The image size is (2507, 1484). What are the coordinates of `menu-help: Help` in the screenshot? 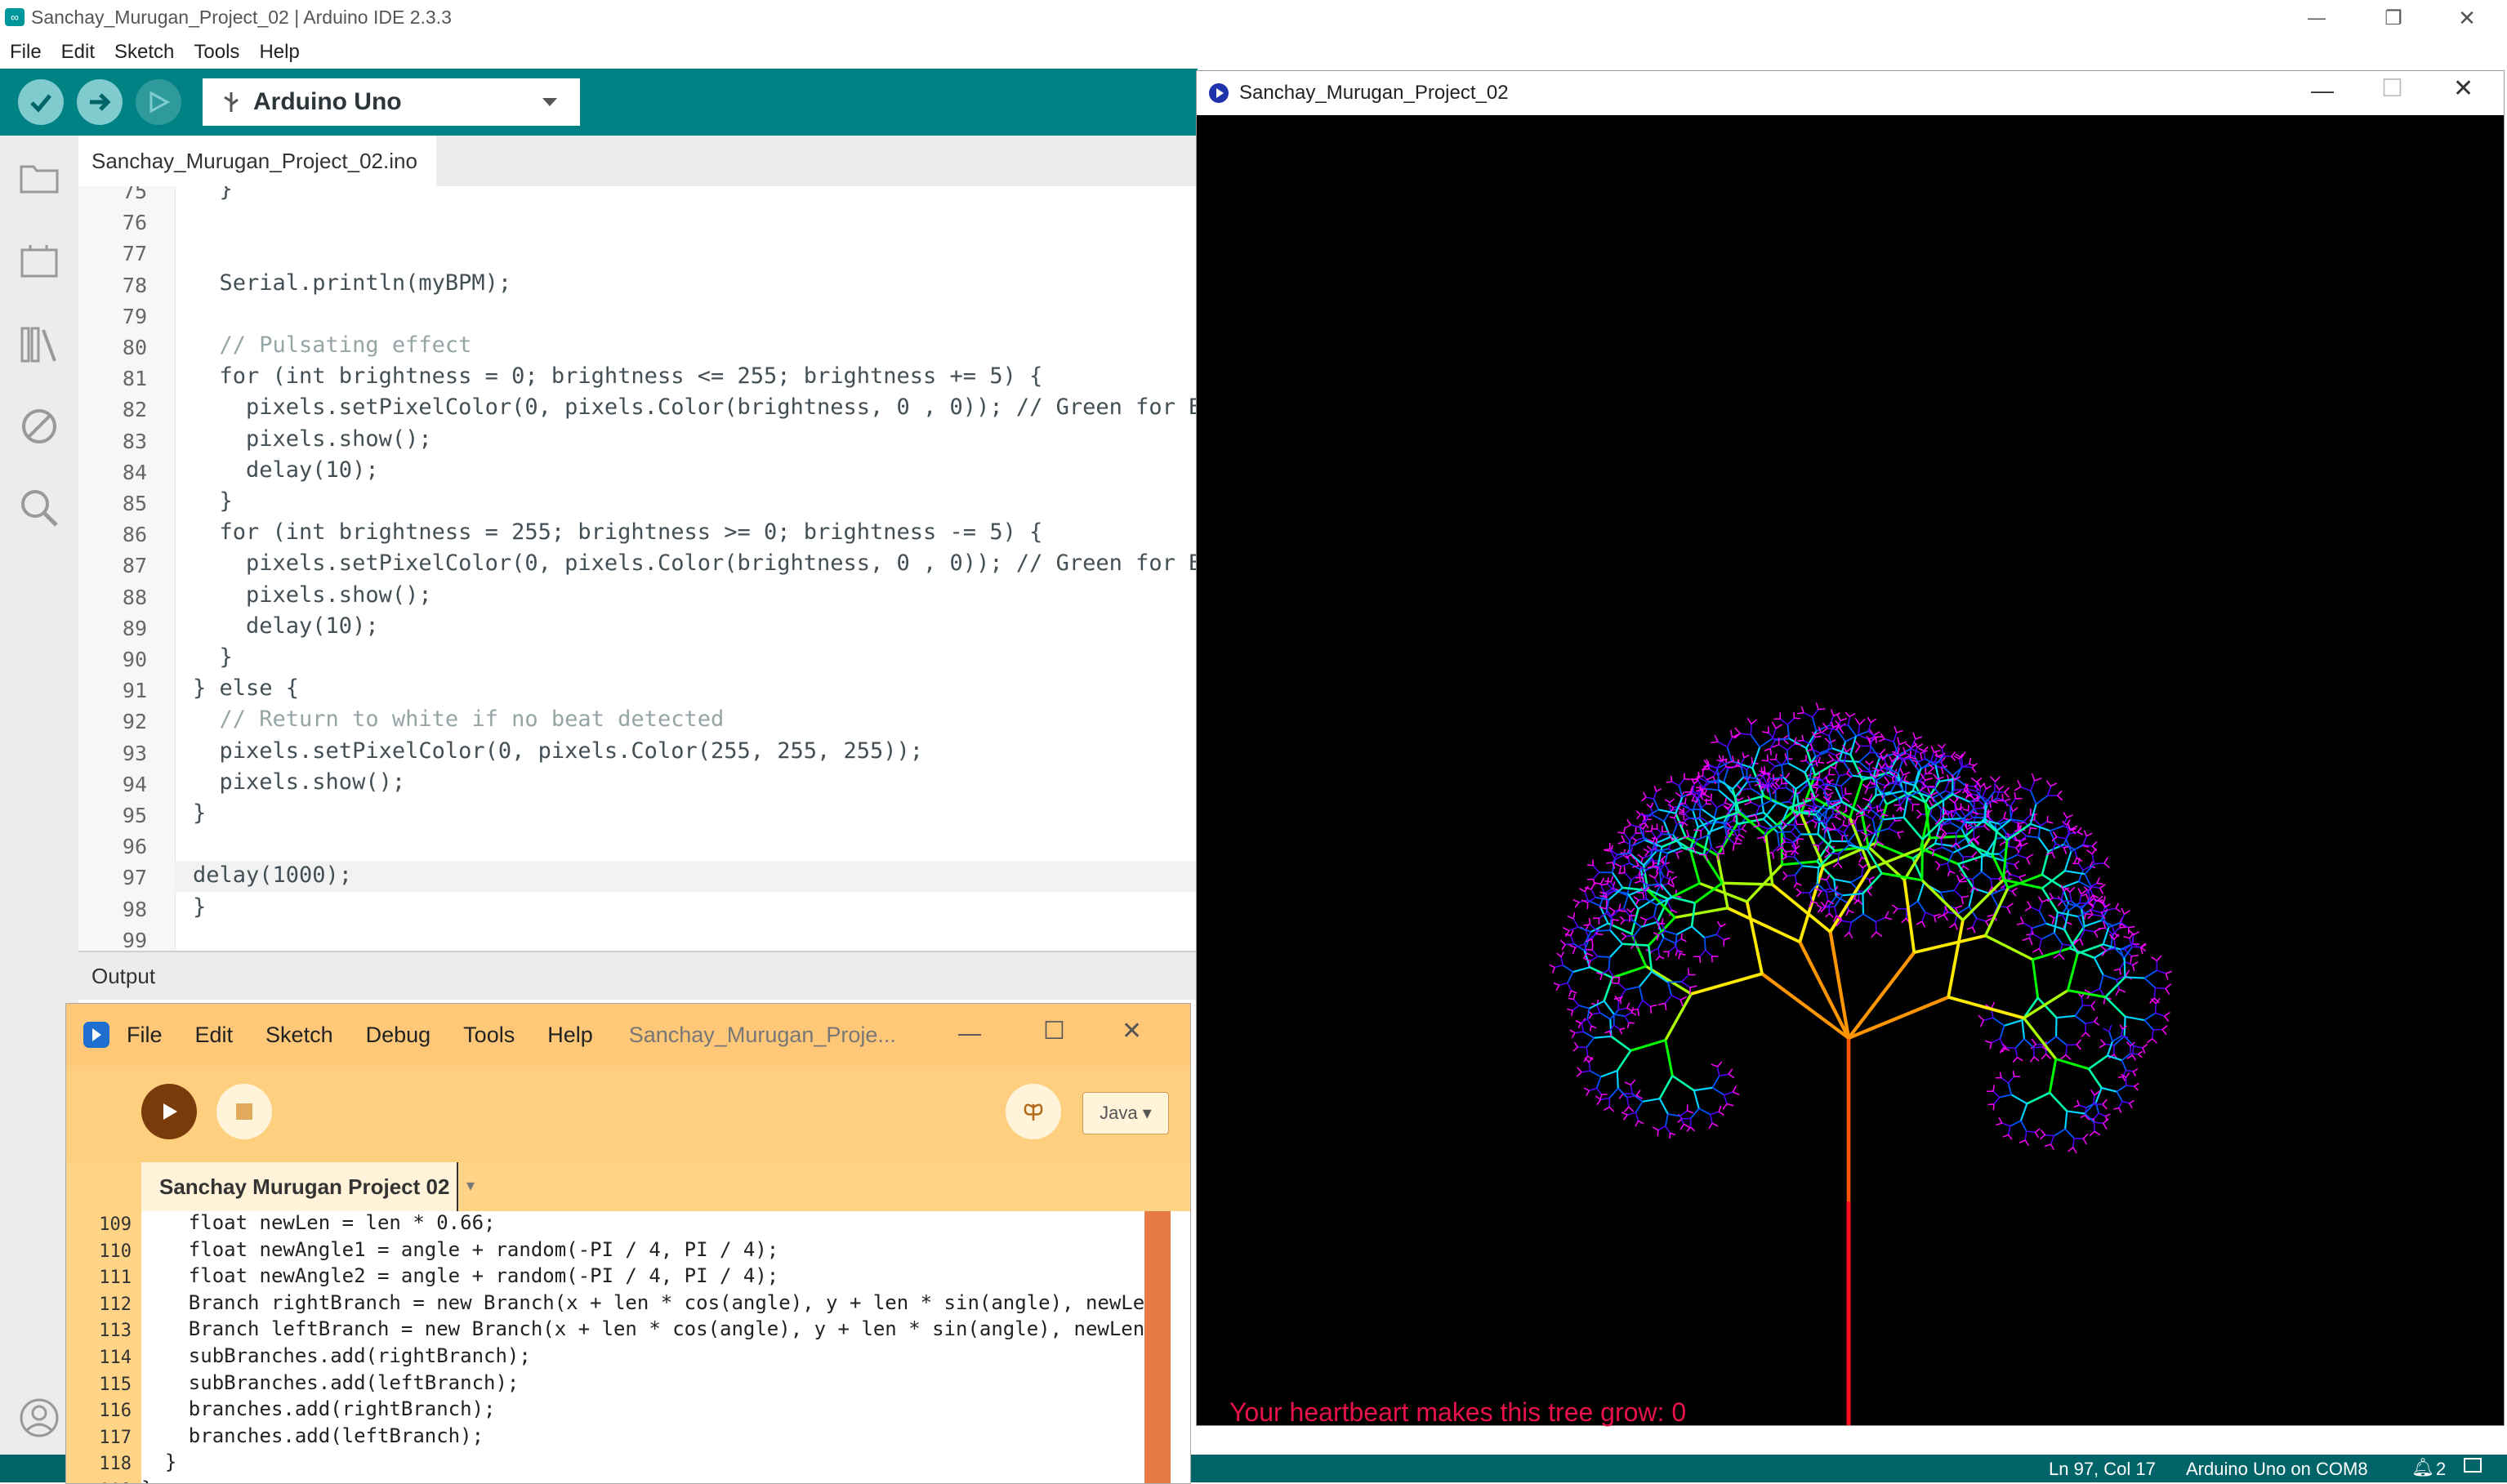 It's located at (279, 52).